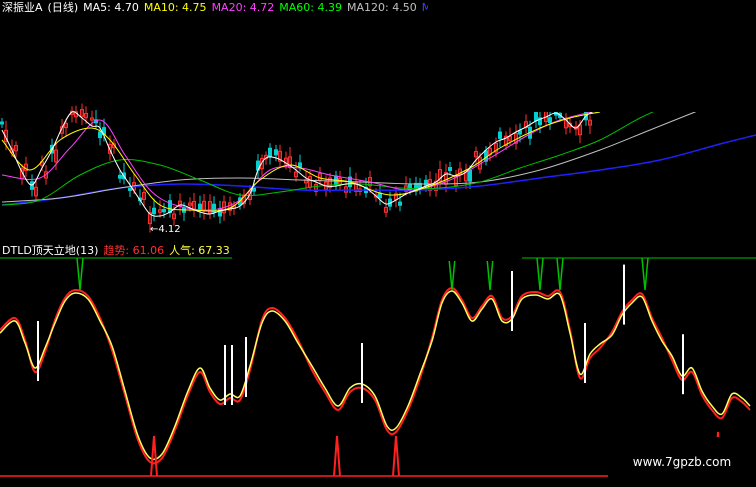  I want to click on price-legend-item: MA5: 4.70, so click(111, 7).